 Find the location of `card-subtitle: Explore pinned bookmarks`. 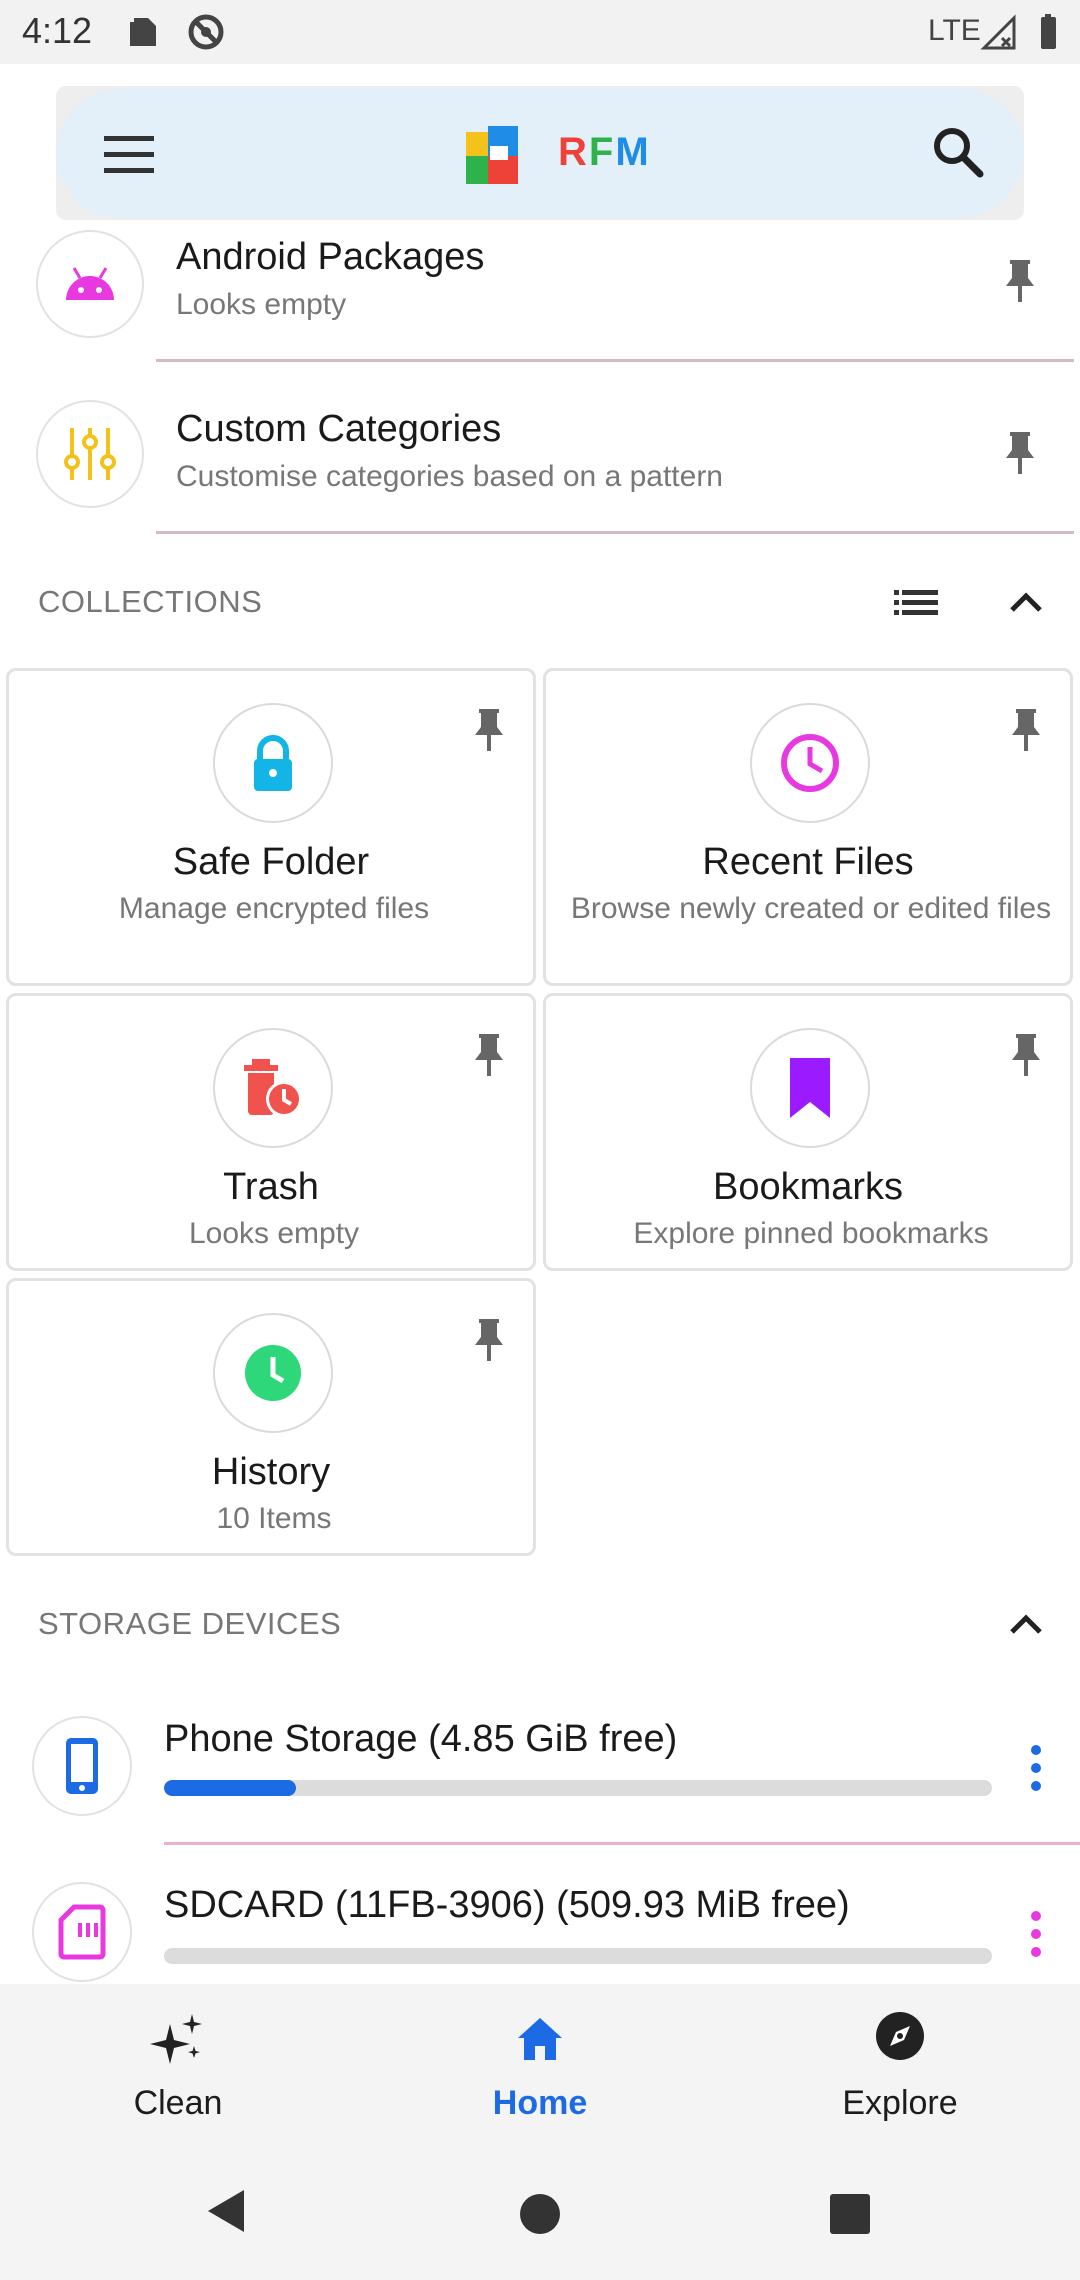

card-subtitle: Explore pinned bookmarks is located at coordinates (811, 1233).